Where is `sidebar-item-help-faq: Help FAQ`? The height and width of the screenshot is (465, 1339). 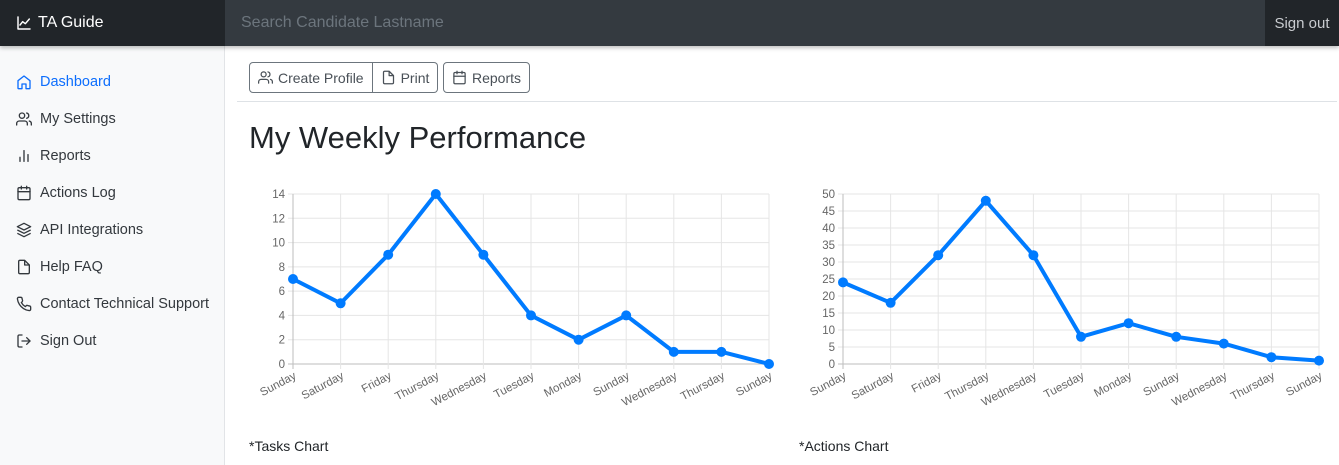 sidebar-item-help-faq: Help FAQ is located at coordinates (112, 266).